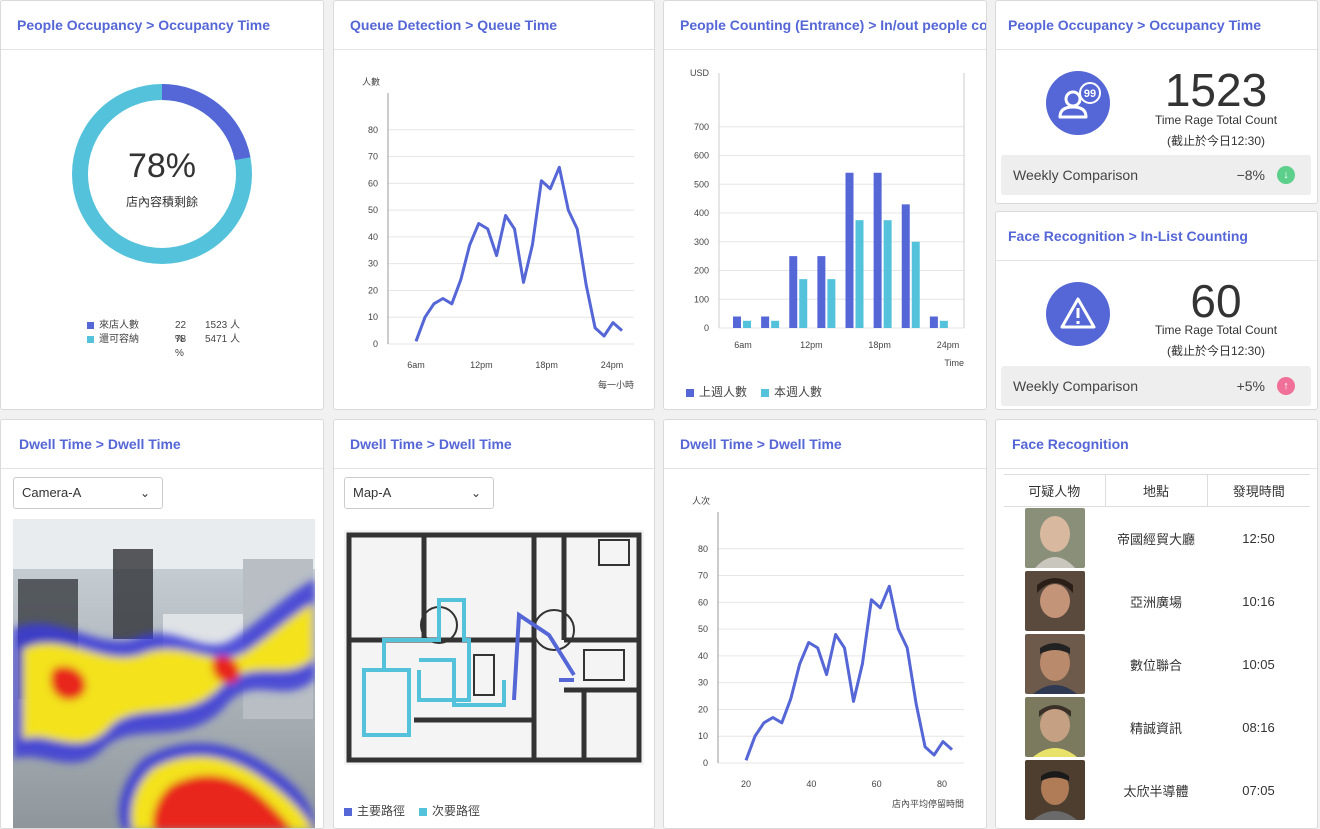  What do you see at coordinates (754, 391) in the screenshot?
I see `counting-legend: 上週人數 本週人數` at bounding box center [754, 391].